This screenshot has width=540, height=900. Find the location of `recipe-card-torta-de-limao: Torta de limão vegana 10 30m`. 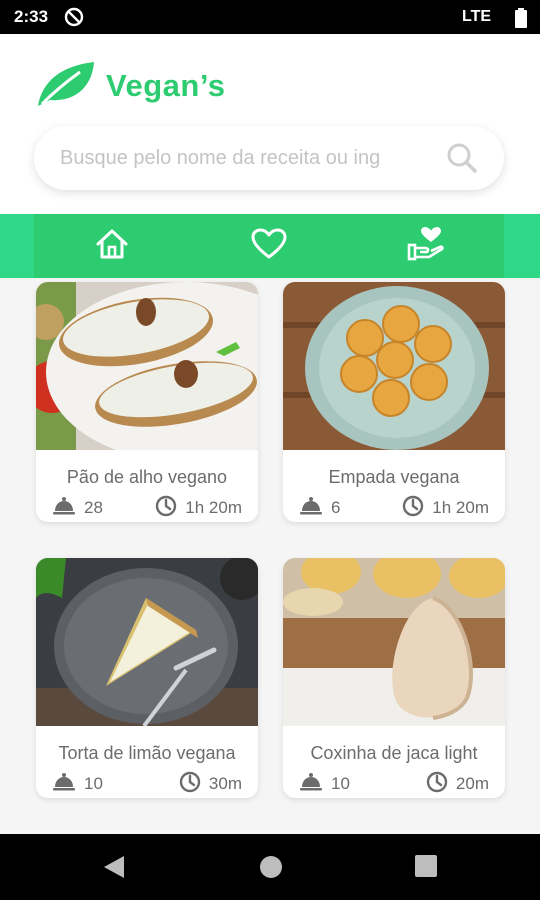

recipe-card-torta-de-limao: Torta de limão vegana 10 30m is located at coordinates (147, 678).